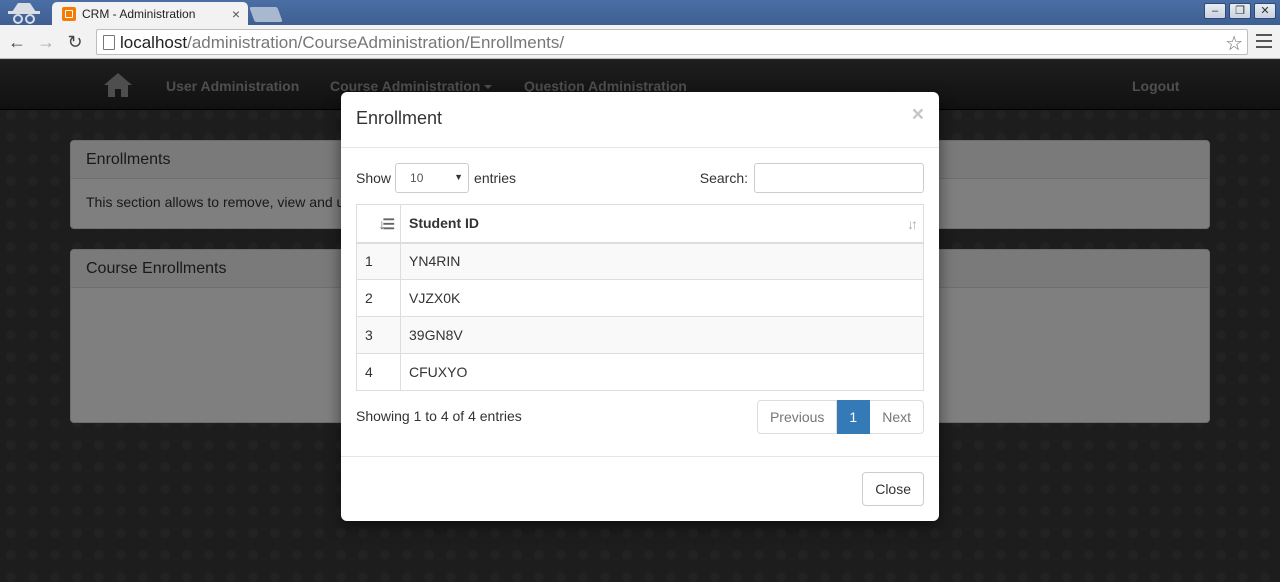  I want to click on close-window-button: ✕, so click(1265, 11).